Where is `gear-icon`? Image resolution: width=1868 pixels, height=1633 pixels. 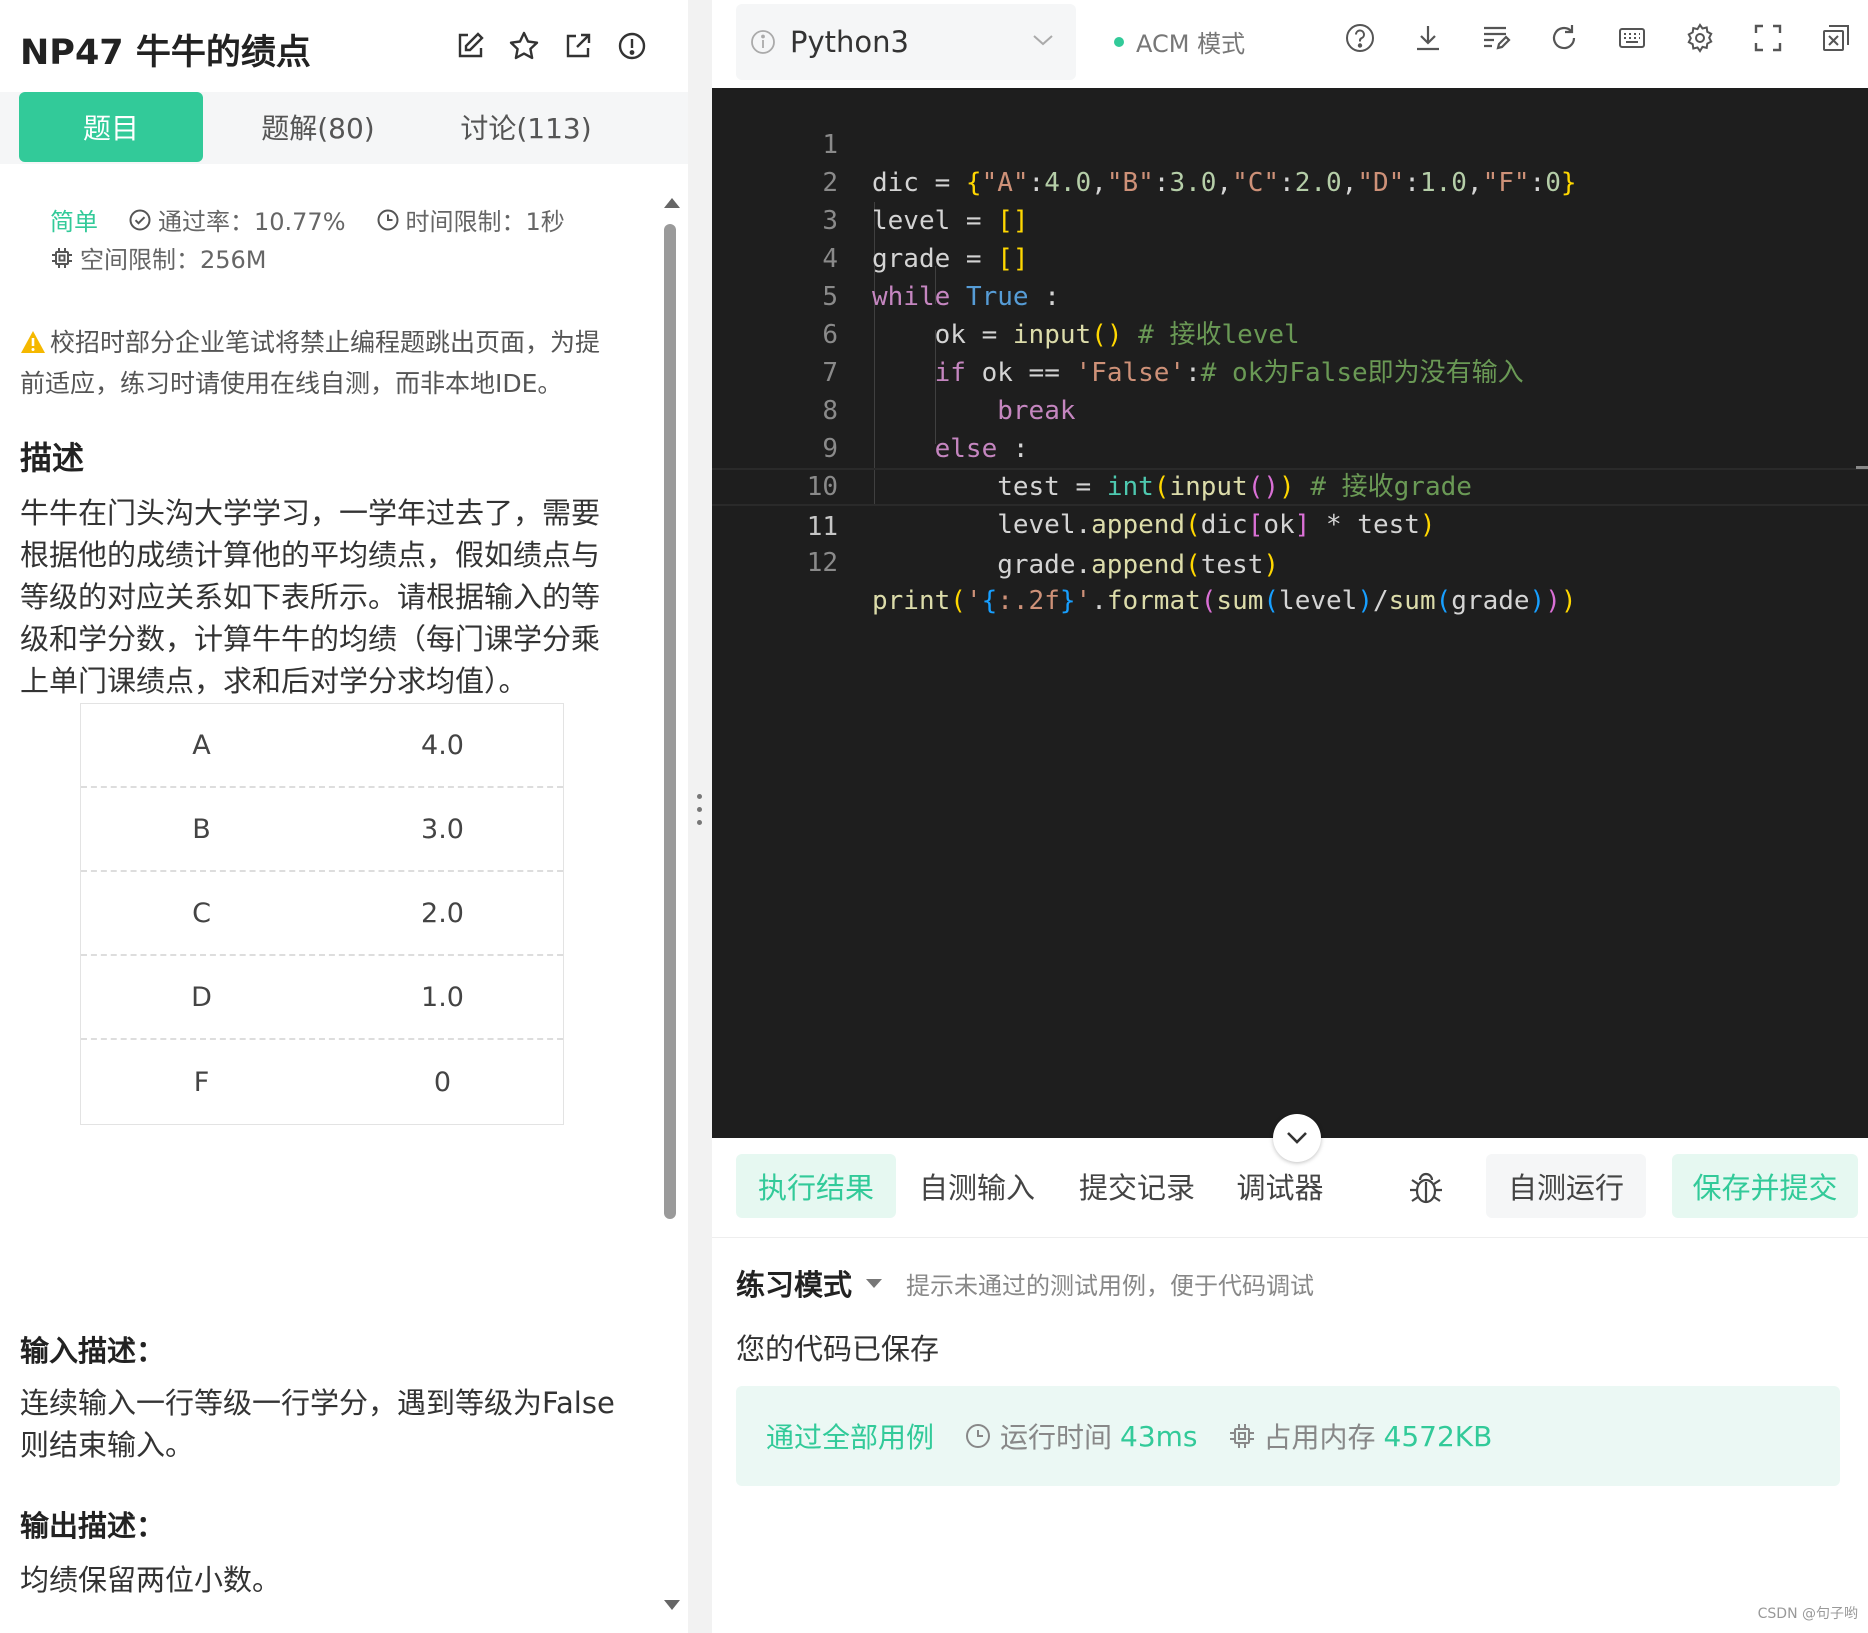
gear-icon is located at coordinates (1700, 38).